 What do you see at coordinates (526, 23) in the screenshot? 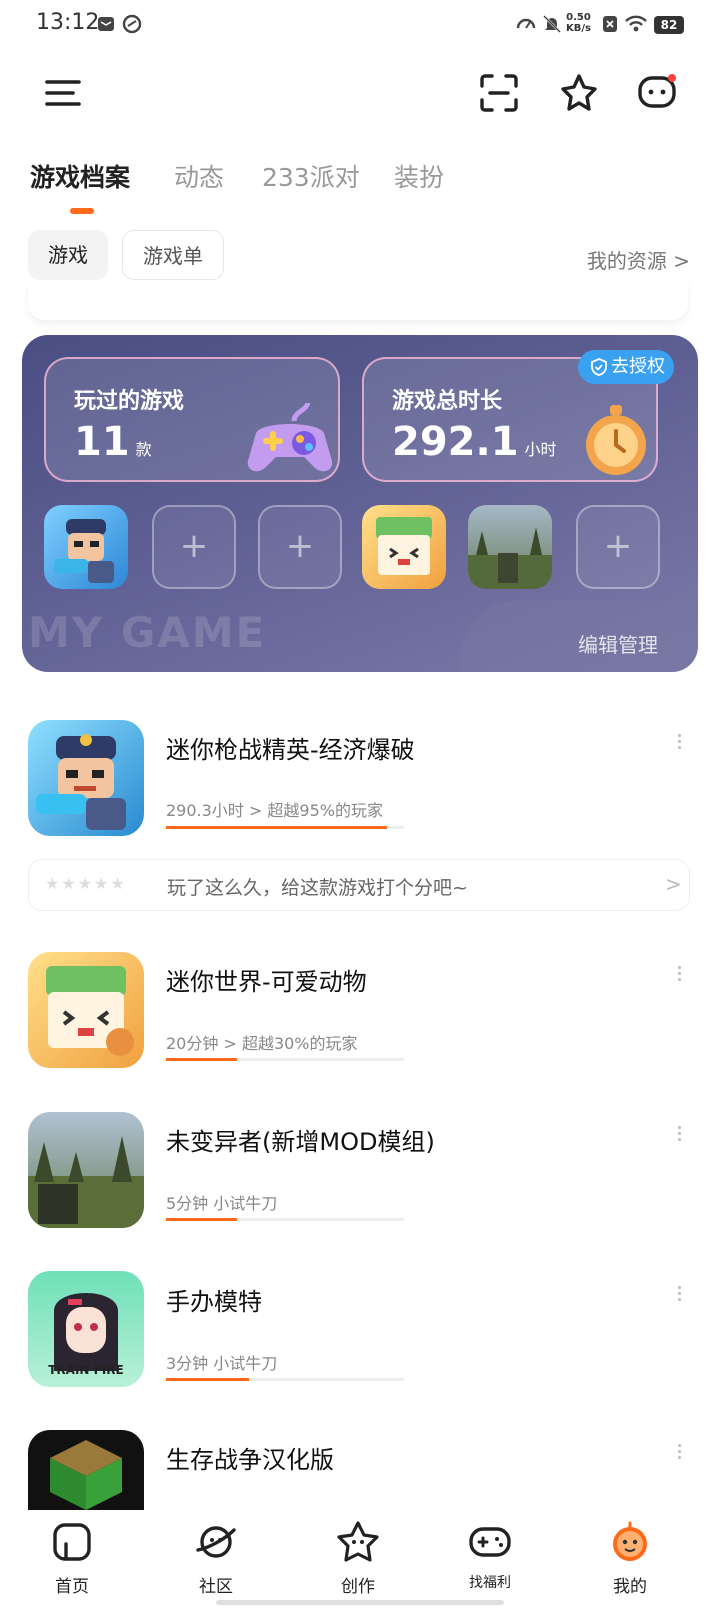
I see `speedometer-icon` at bounding box center [526, 23].